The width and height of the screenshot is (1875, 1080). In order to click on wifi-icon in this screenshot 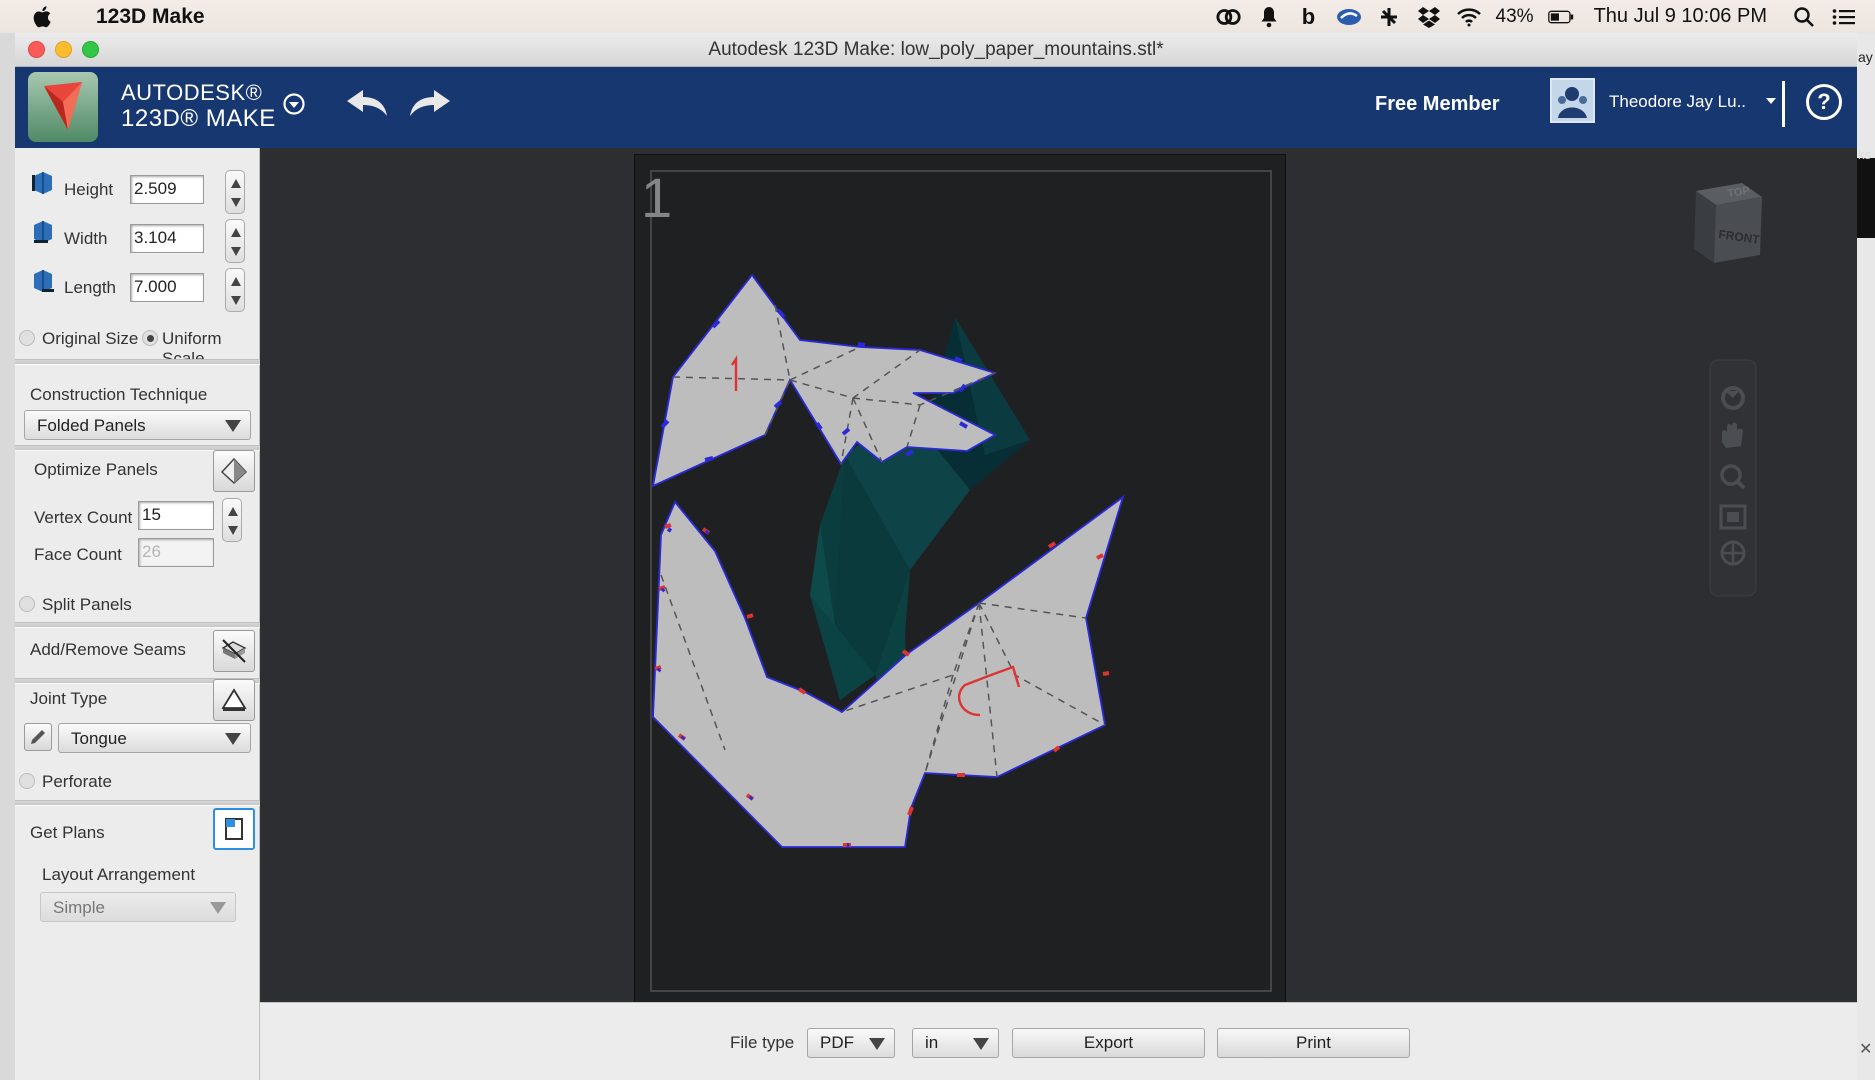, I will do `click(1469, 17)`.